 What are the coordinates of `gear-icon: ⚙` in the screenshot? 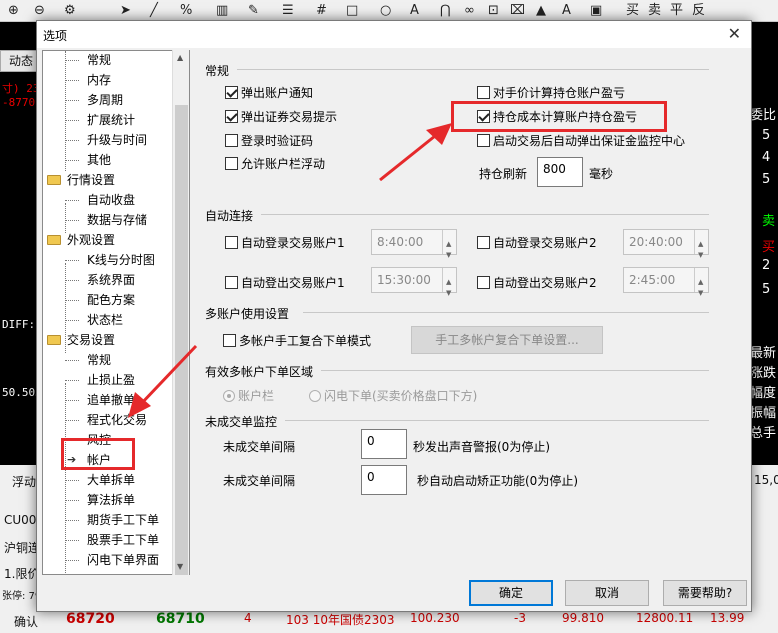 It's located at (70, 11).